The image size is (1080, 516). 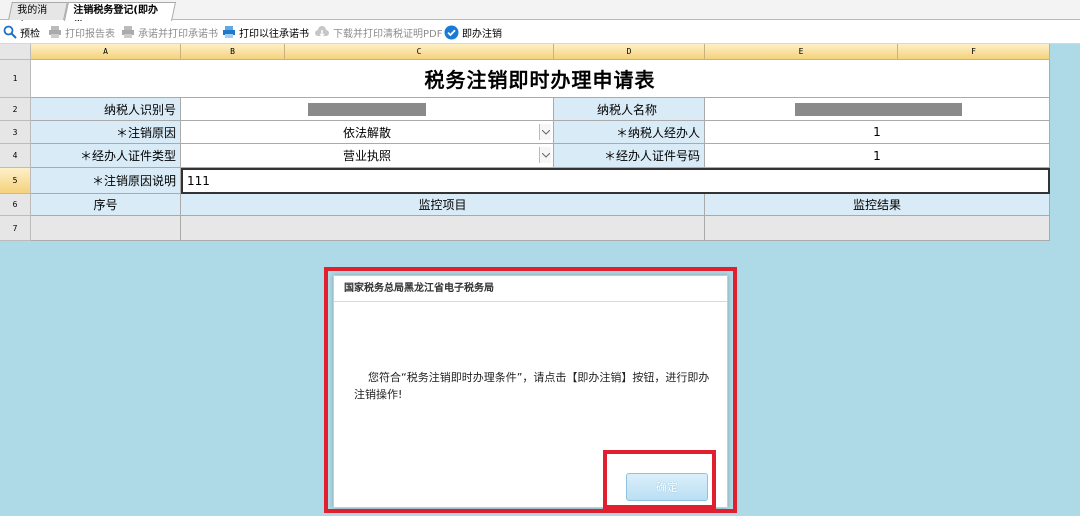 What do you see at coordinates (877, 156) in the screenshot?
I see `cert-no-field: 1` at bounding box center [877, 156].